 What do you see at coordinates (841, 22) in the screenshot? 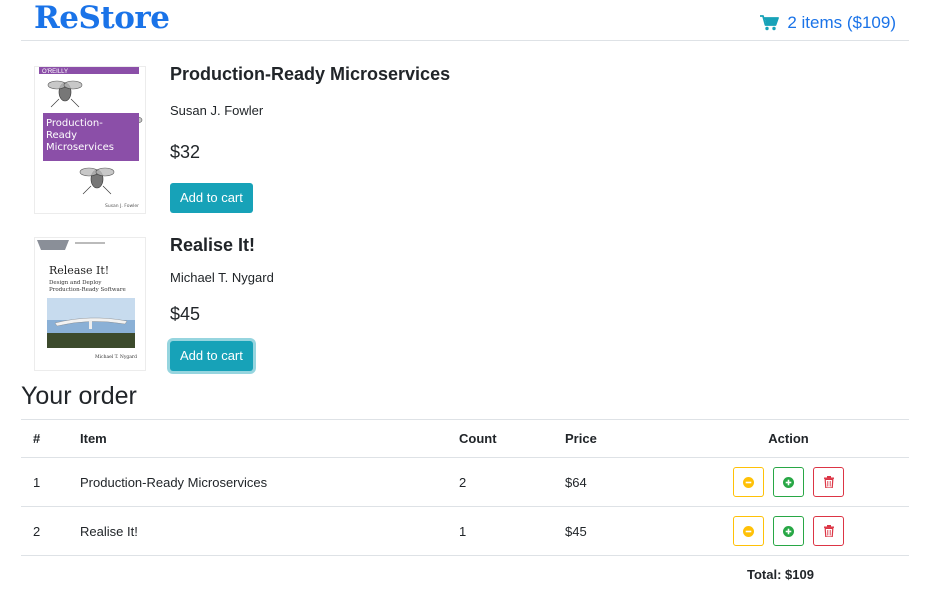
I see `cart-summary: 2 items ($109)` at bounding box center [841, 22].